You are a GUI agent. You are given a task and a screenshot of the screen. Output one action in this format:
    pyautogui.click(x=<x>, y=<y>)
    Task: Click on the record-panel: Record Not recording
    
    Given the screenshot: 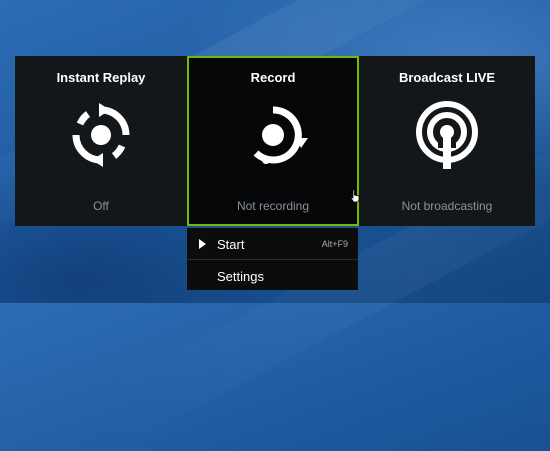 What is the action you would take?
    pyautogui.click(x=273, y=141)
    